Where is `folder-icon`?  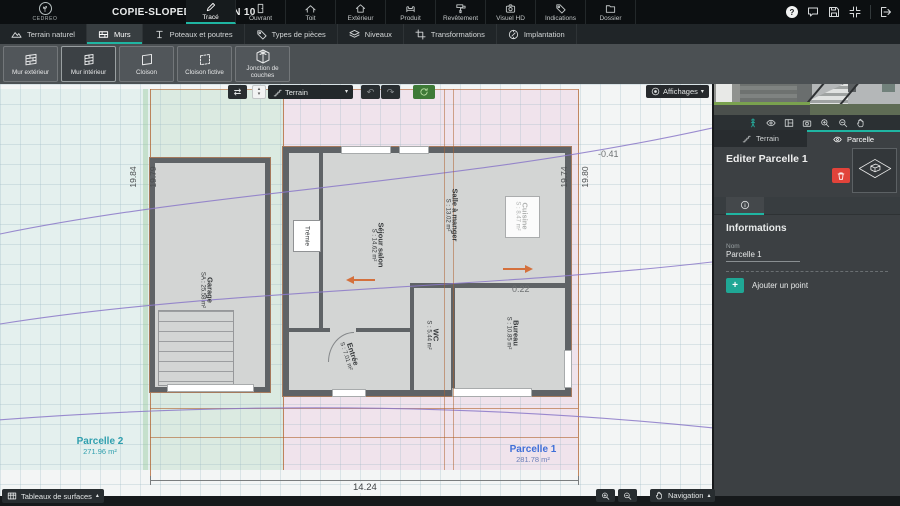
folder-icon is located at coordinates (610, 8).